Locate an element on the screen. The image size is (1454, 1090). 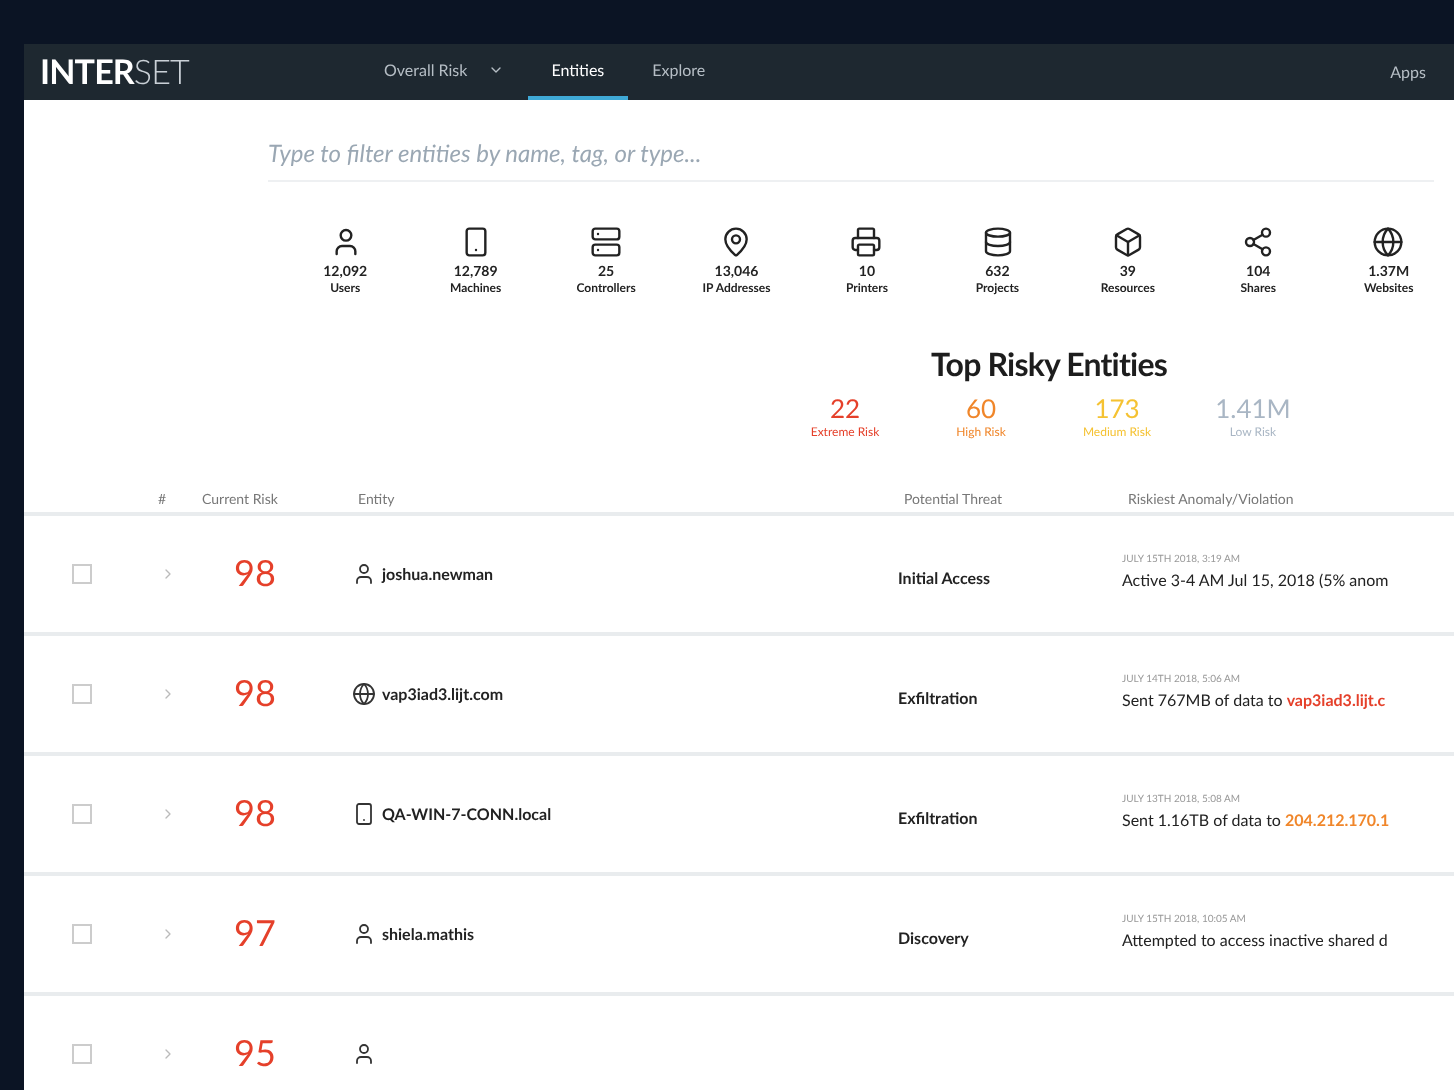
nav-tab: Explore is located at coordinates (679, 72).